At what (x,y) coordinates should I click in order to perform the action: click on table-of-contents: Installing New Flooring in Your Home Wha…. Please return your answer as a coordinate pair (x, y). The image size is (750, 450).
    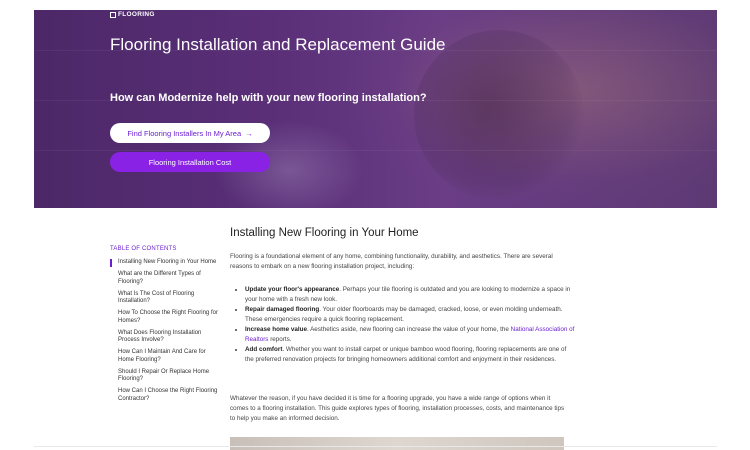
    Looking at the image, I should click on (165, 333).